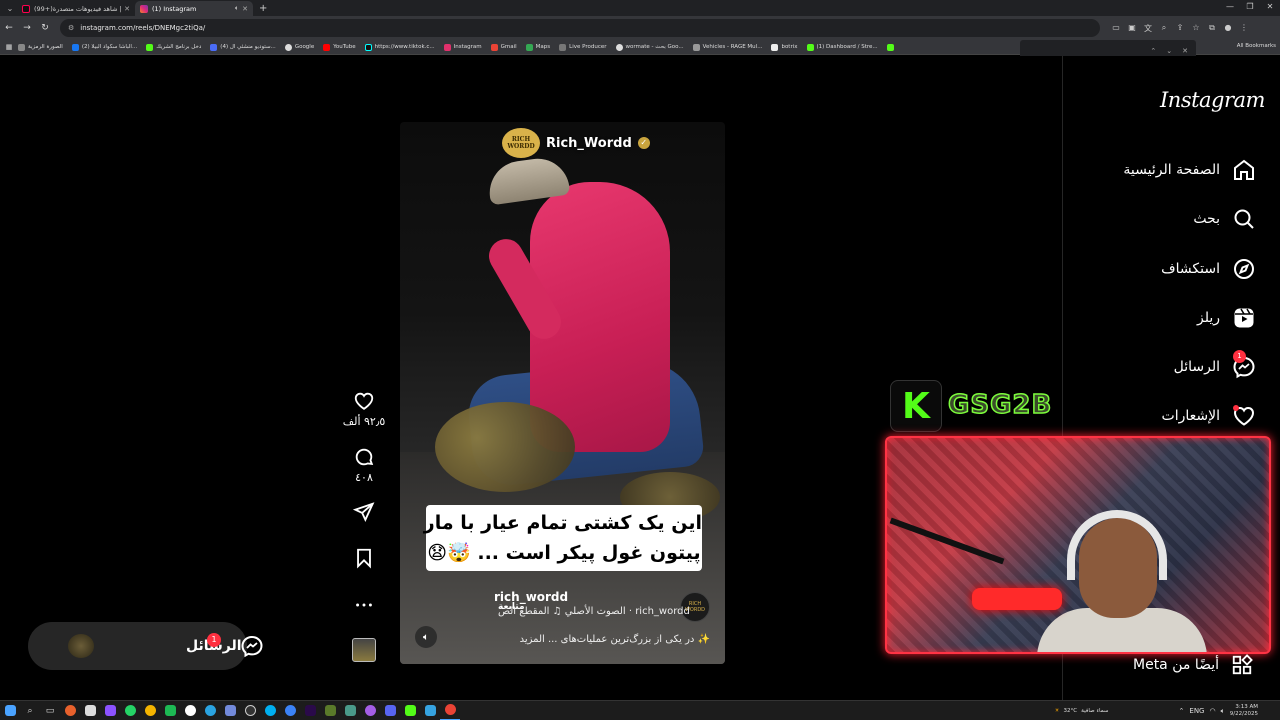 This screenshot has width=1280, height=720. I want to click on save-button, so click(364, 558).